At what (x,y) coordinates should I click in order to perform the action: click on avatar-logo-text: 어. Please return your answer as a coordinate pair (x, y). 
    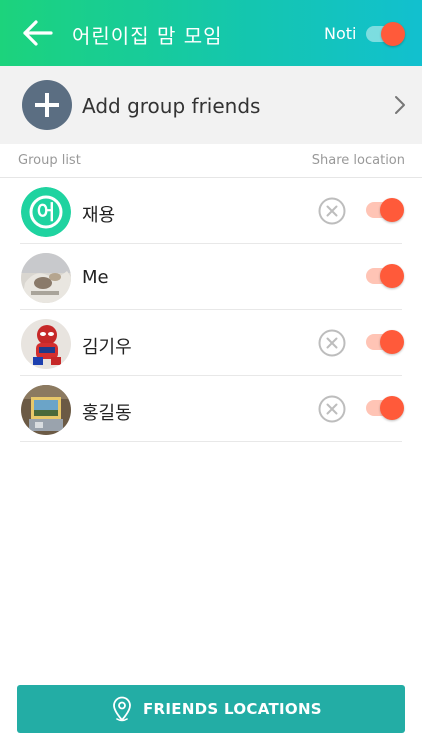
    Looking at the image, I should click on (46, 212).